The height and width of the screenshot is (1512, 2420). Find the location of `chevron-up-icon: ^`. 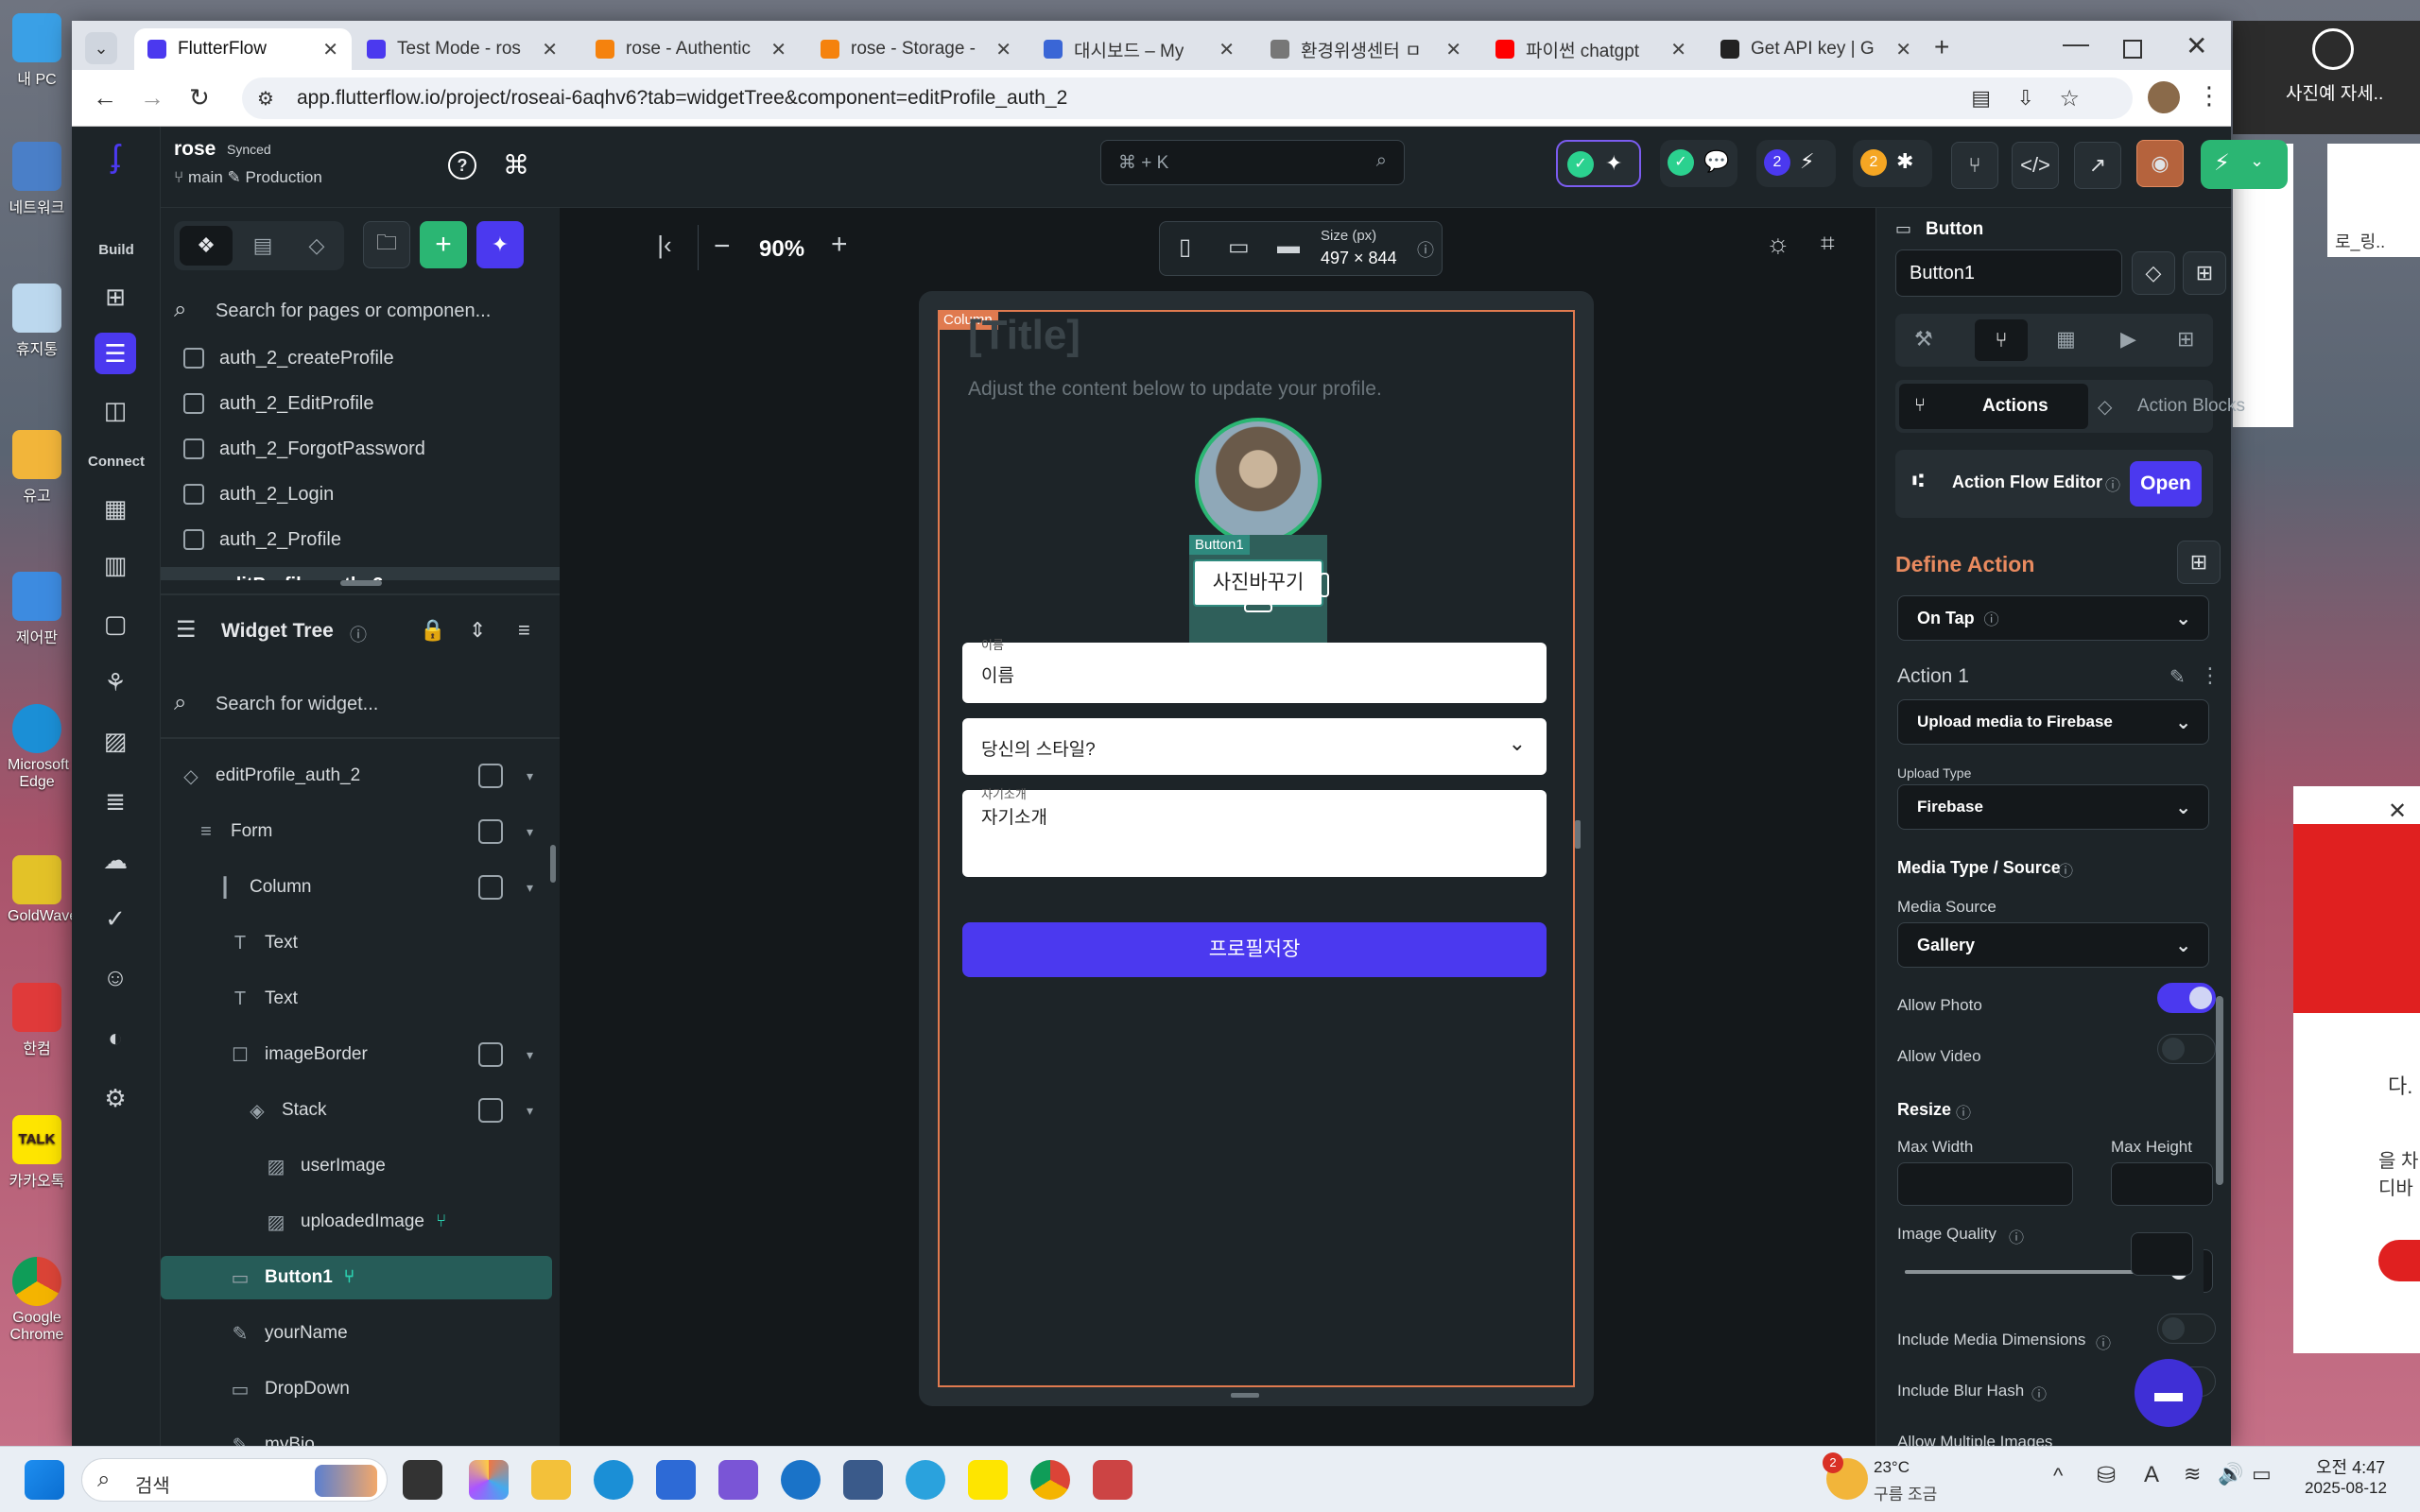

chevron-up-icon: ^ is located at coordinates (2058, 1476).